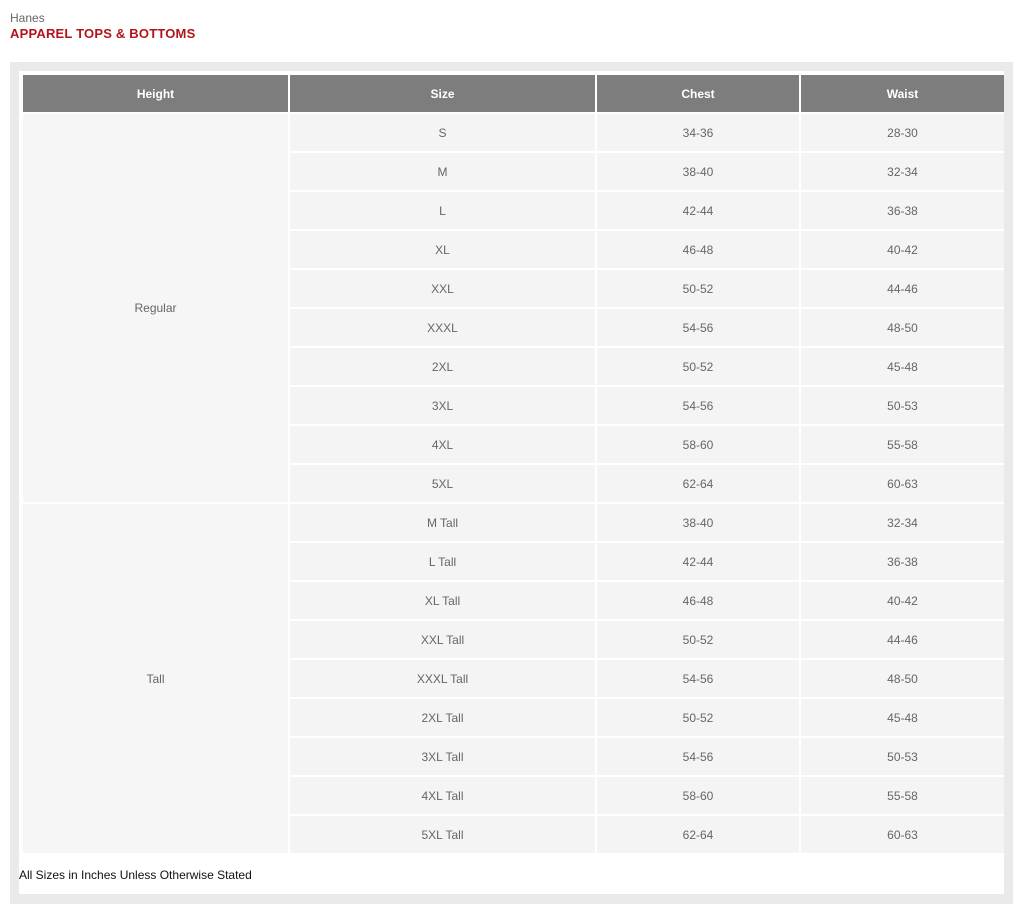  What do you see at coordinates (698, 132) in the screenshot?
I see `chest-cell: 34-36` at bounding box center [698, 132].